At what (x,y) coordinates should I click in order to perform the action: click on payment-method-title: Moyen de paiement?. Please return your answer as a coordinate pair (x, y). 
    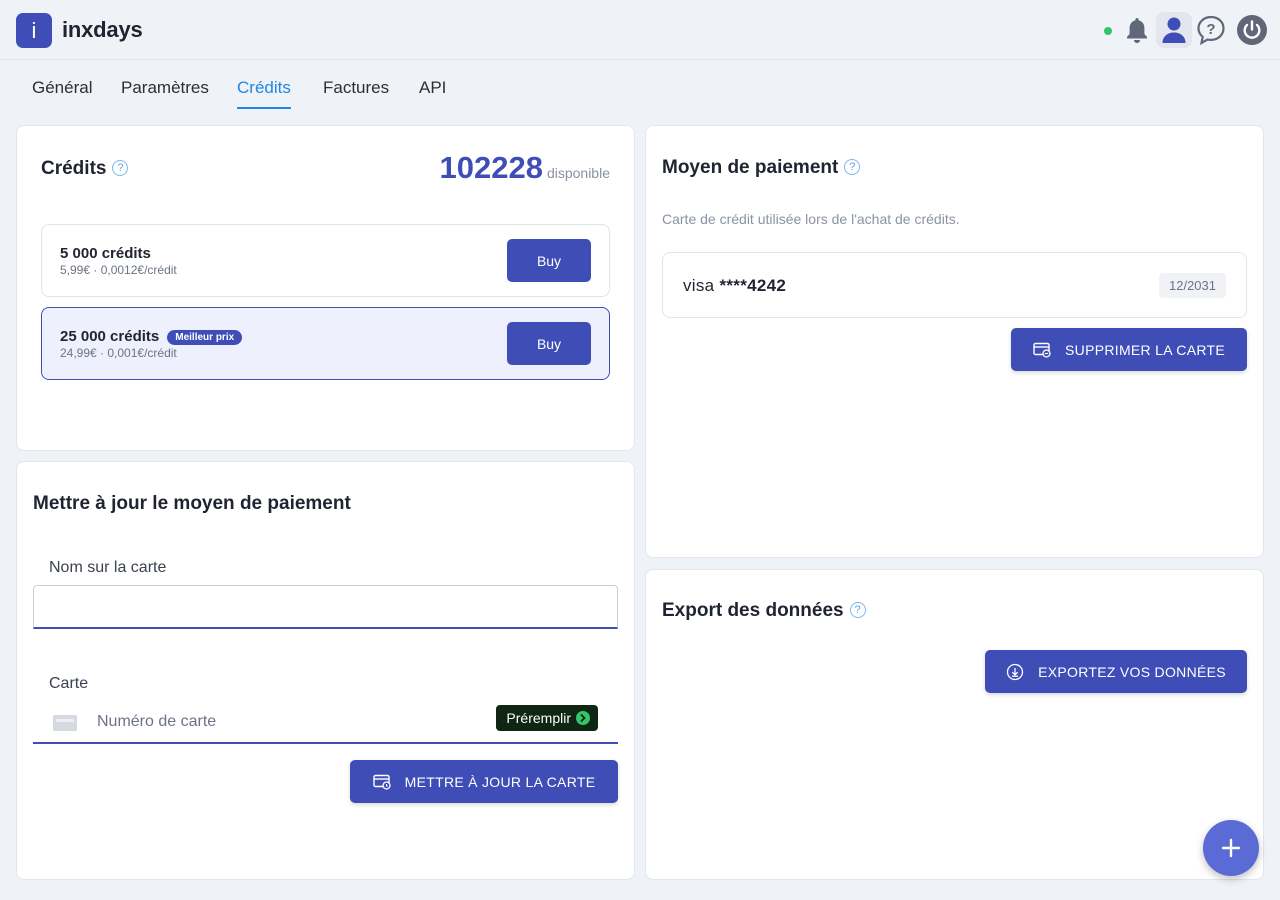
    Looking at the image, I should click on (761, 168).